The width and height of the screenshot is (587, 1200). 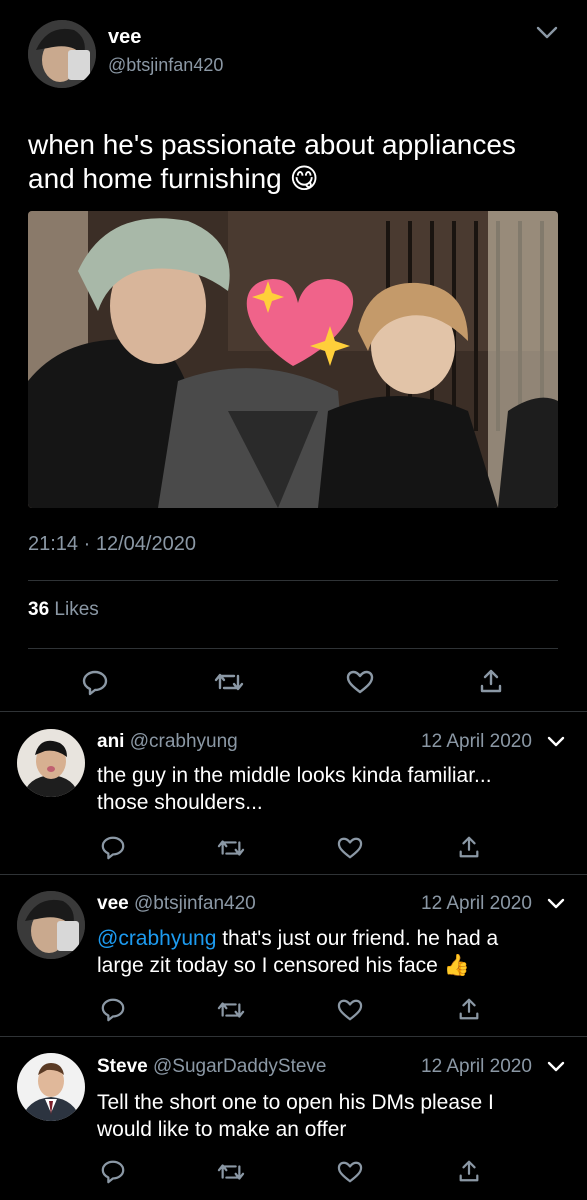 I want to click on reply-header: vee @btsjinfan420, so click(x=176, y=904).